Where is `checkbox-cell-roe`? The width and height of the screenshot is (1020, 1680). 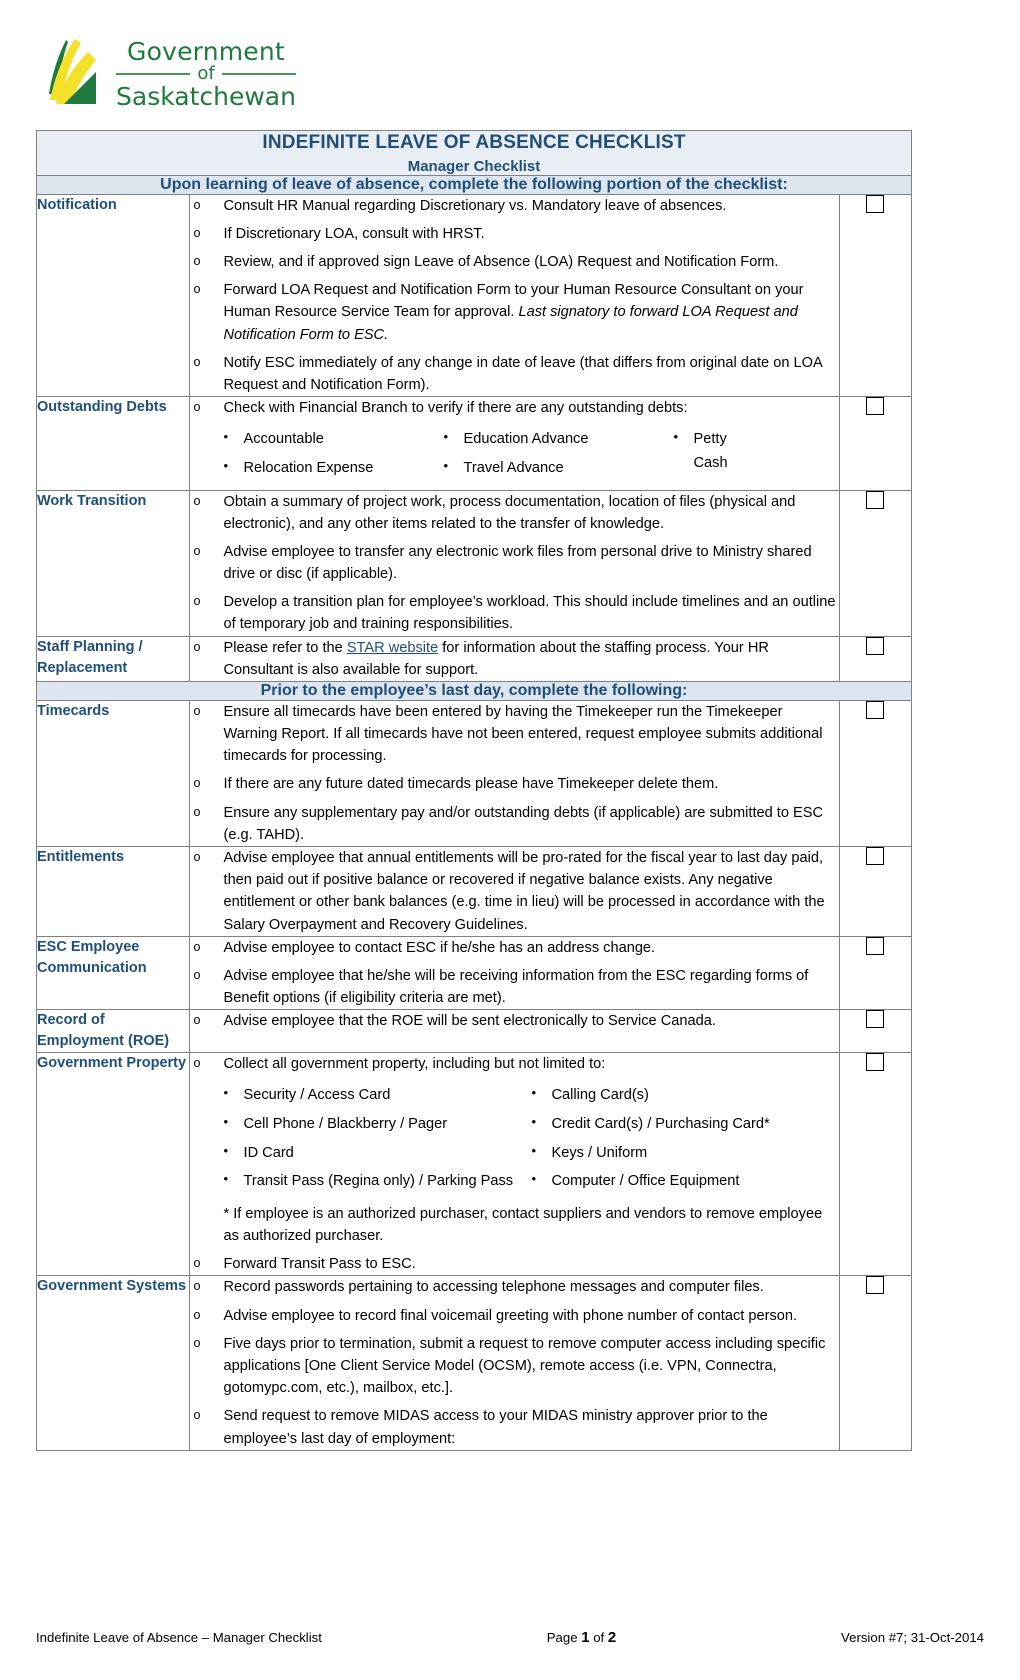 checkbox-cell-roe is located at coordinates (875, 1031).